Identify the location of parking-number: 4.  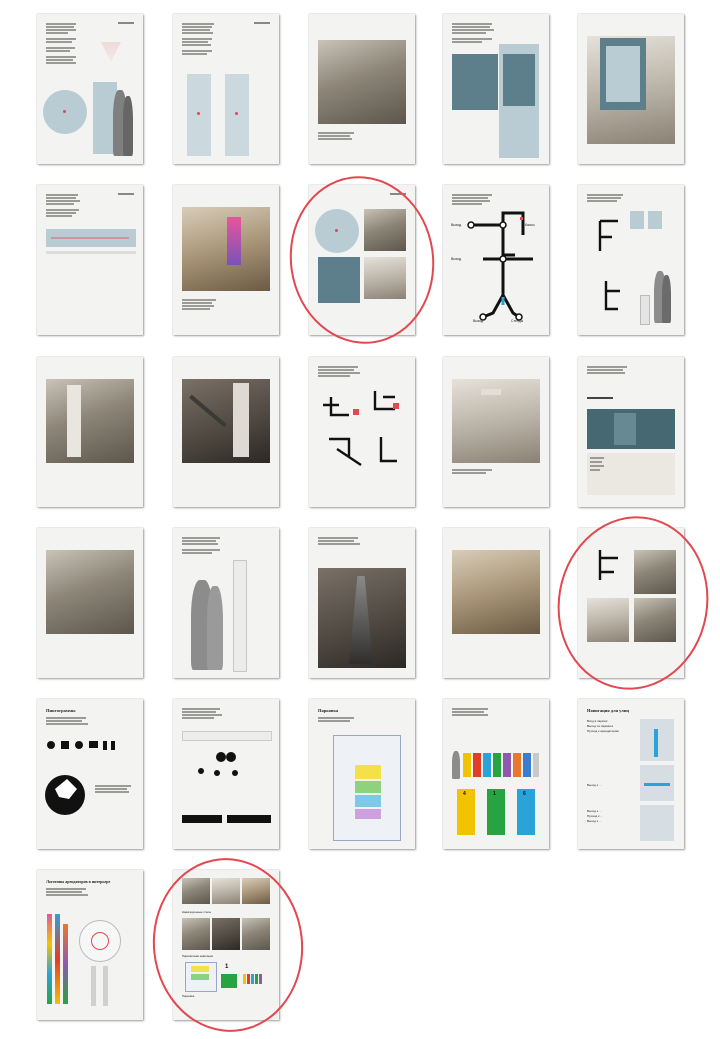
(464, 794).